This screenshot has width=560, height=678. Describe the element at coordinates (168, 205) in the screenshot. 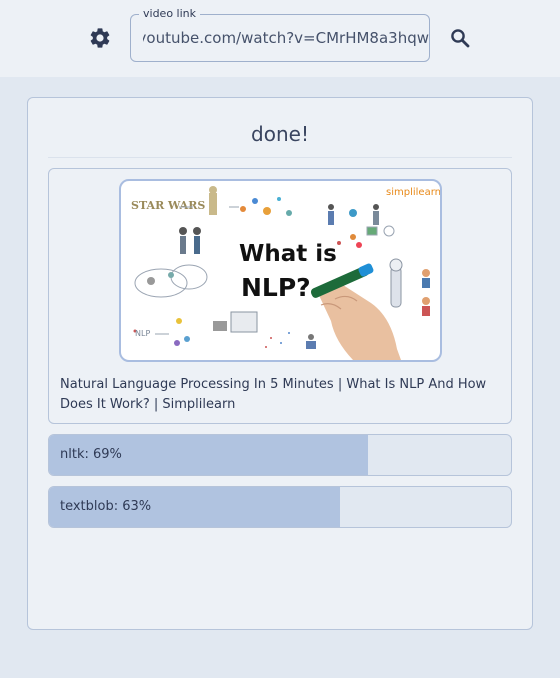

I see `thumbnail-logo-text: STAR WARS` at that location.